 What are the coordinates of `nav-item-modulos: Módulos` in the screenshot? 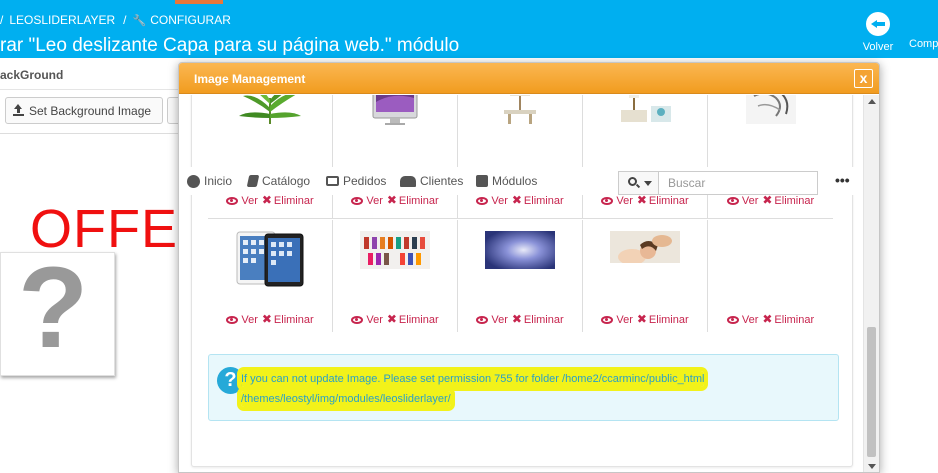 It's located at (506, 181).